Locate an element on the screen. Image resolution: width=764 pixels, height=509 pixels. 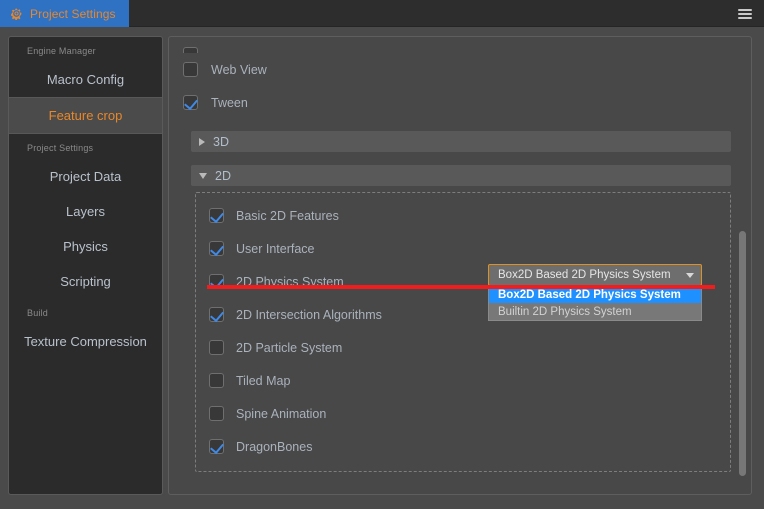
hamburger-icon is located at coordinates (745, 13).